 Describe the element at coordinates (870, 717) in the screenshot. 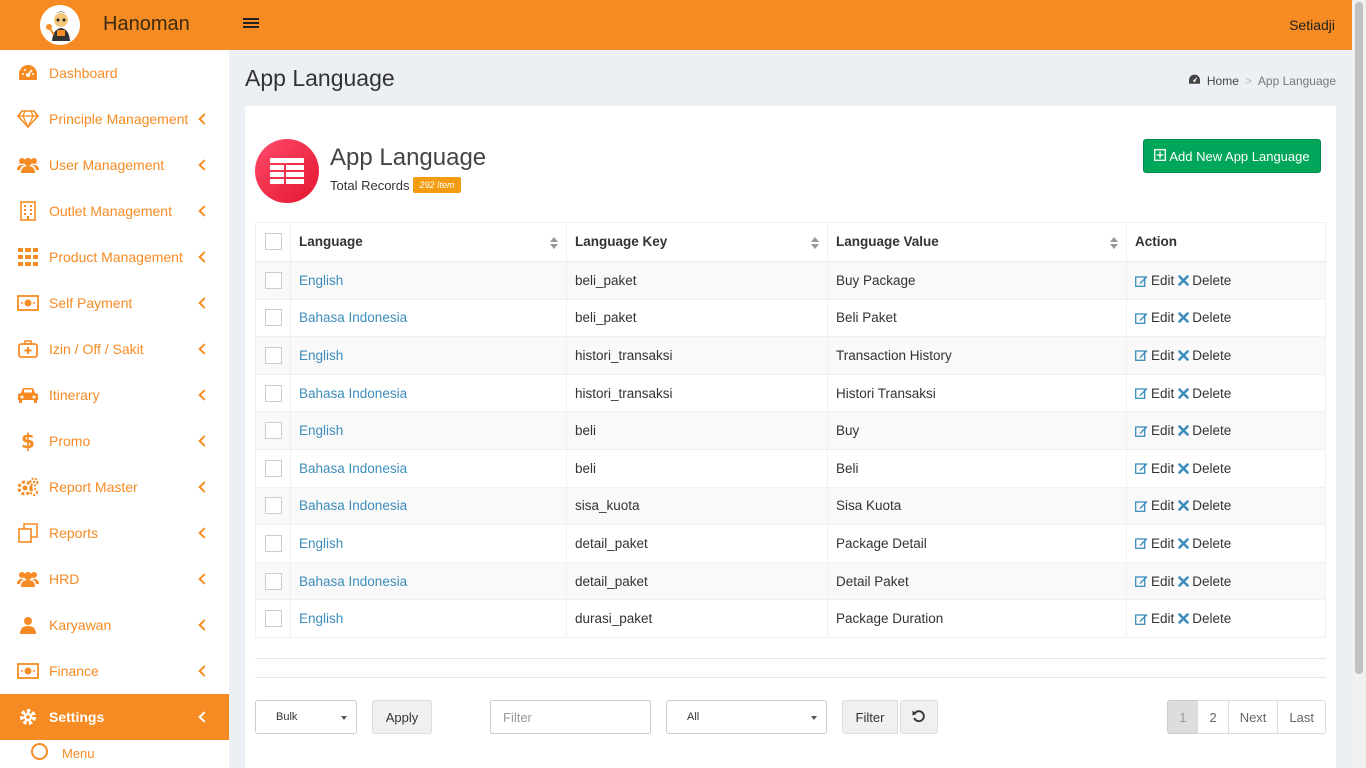

I see `filter-button: Filter` at that location.